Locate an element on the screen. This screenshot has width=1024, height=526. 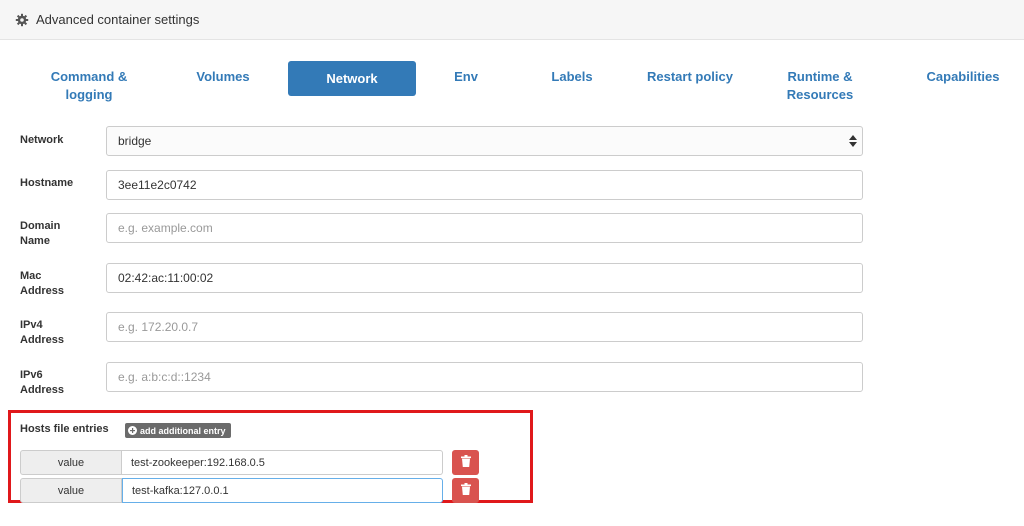
domain-name-label: Domain Name is located at coordinates (40, 233).